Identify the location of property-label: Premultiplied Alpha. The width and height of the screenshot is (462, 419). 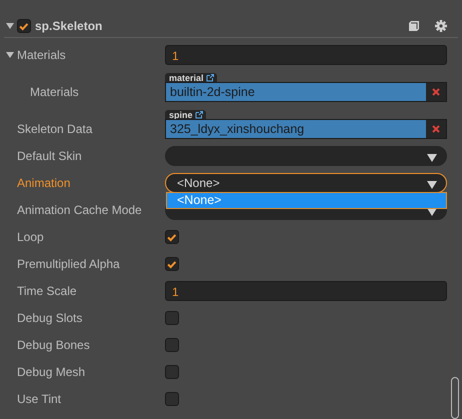
(68, 264).